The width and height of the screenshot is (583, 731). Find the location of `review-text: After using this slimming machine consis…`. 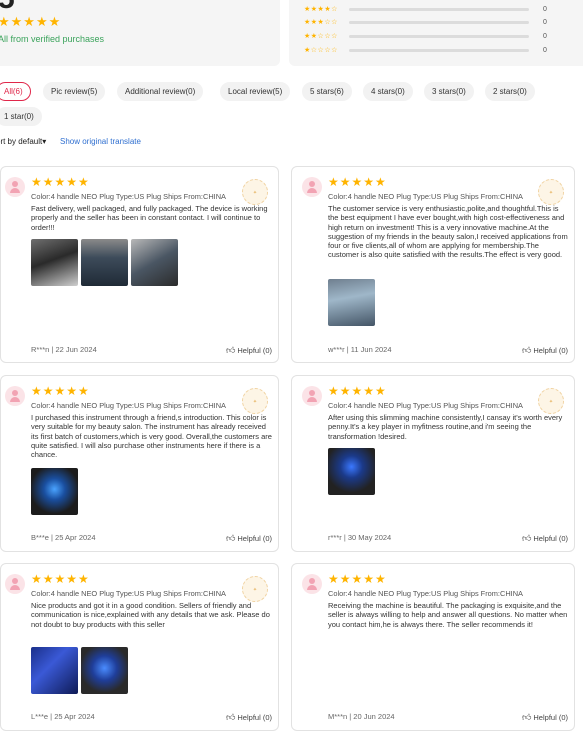

review-text: After using this slimming machine consis… is located at coordinates (445, 427).